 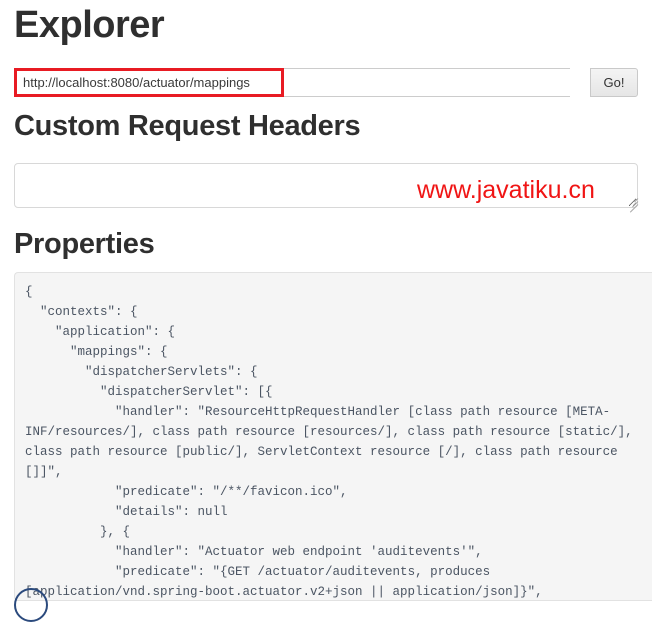 I want to click on url-input, so click(x=292, y=82).